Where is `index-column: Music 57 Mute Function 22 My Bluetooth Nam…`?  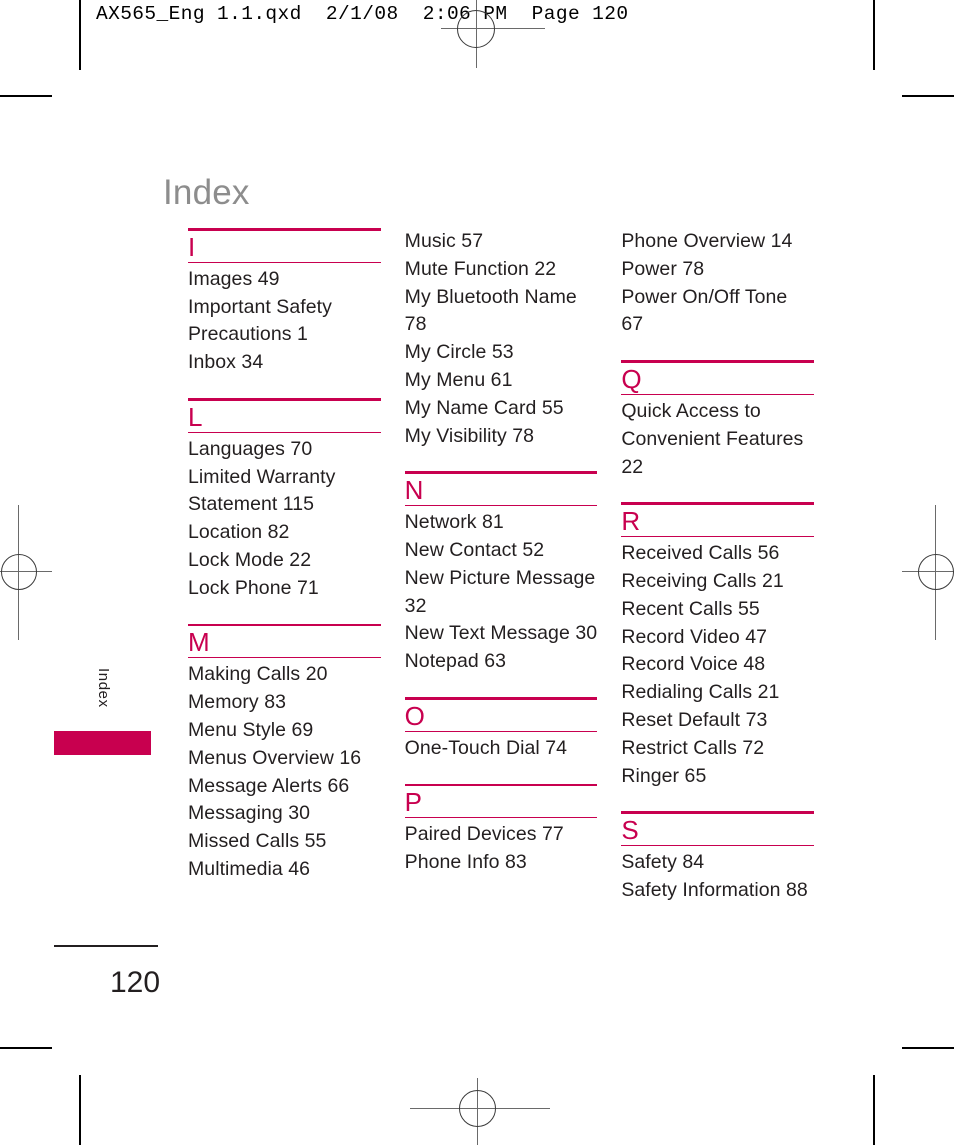 index-column: Music 57 Mute Function 22 My Bluetooth Nam… is located at coordinates (501, 577).